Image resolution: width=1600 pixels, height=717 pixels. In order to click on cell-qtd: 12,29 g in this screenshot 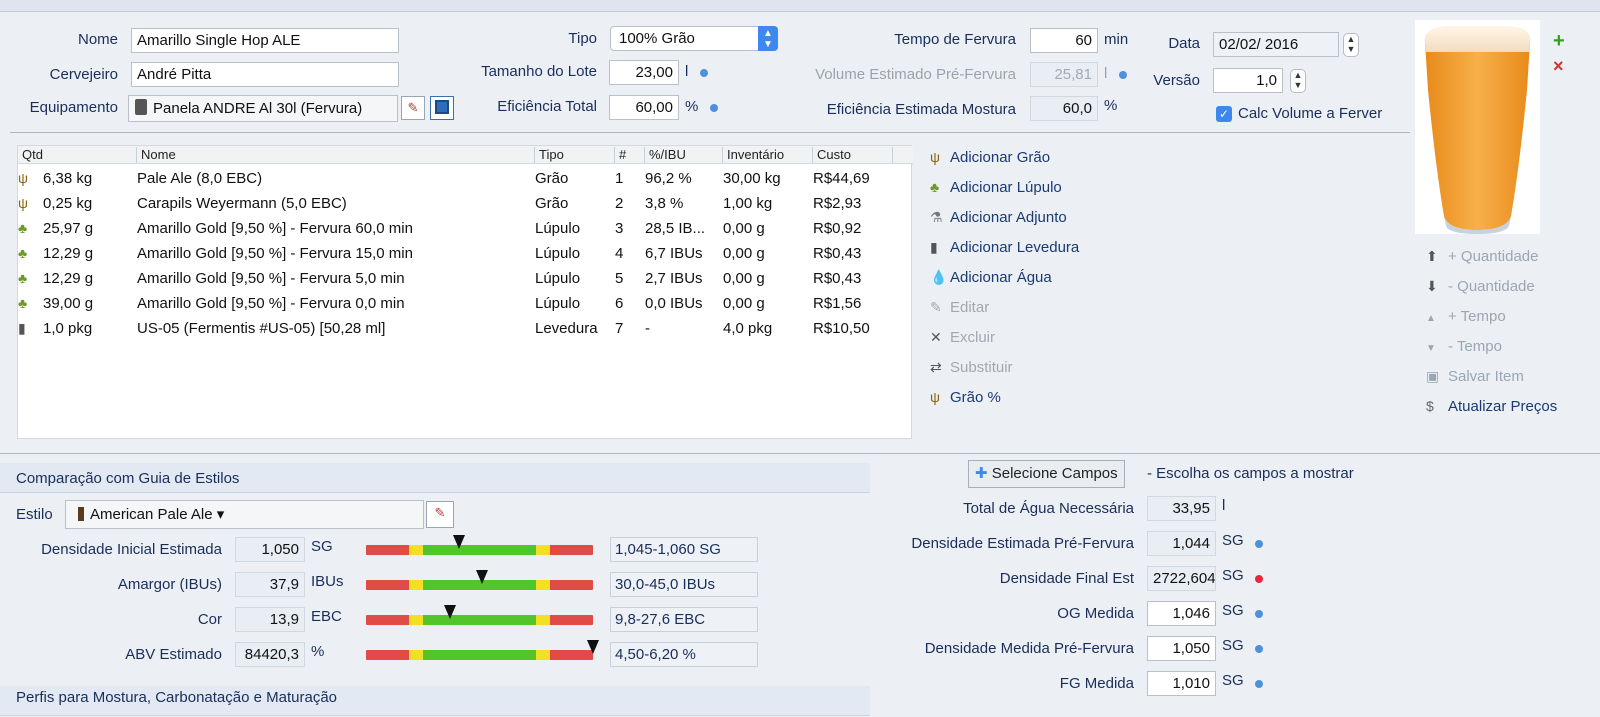, I will do `click(68, 253)`.